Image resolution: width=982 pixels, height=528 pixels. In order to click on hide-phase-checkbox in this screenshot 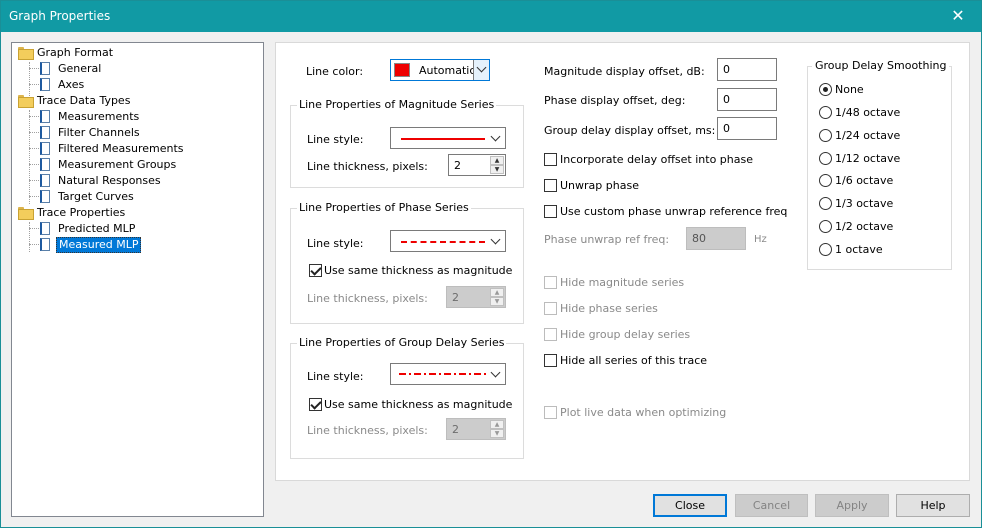, I will do `click(550, 308)`.